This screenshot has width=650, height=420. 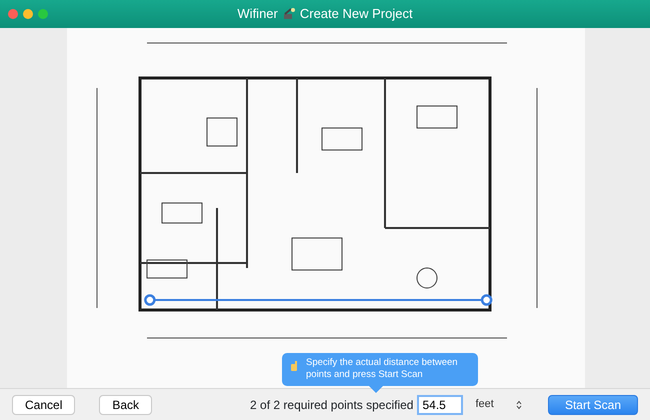 I want to click on status-text: 2 of 2 required points specified, so click(x=332, y=405).